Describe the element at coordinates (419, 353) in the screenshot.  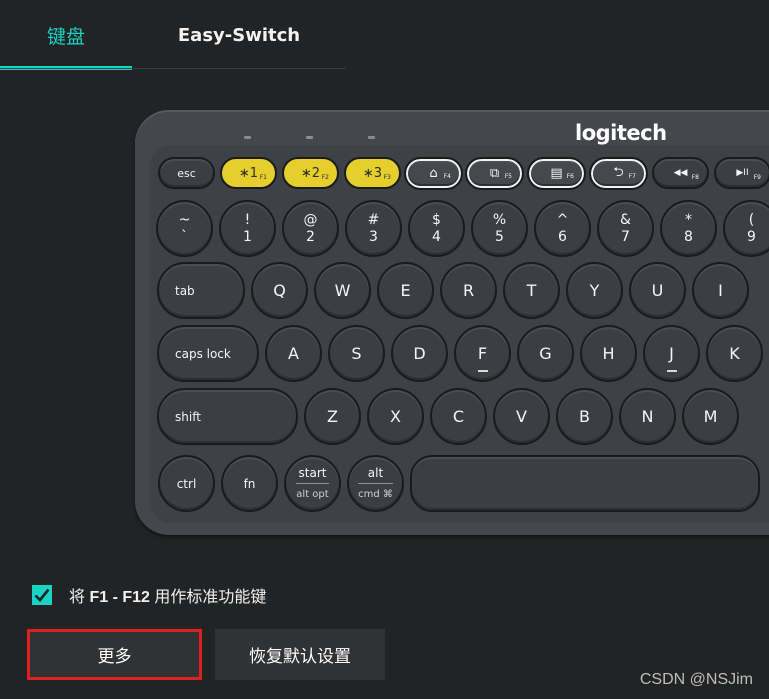
I see `key-d: D` at that location.